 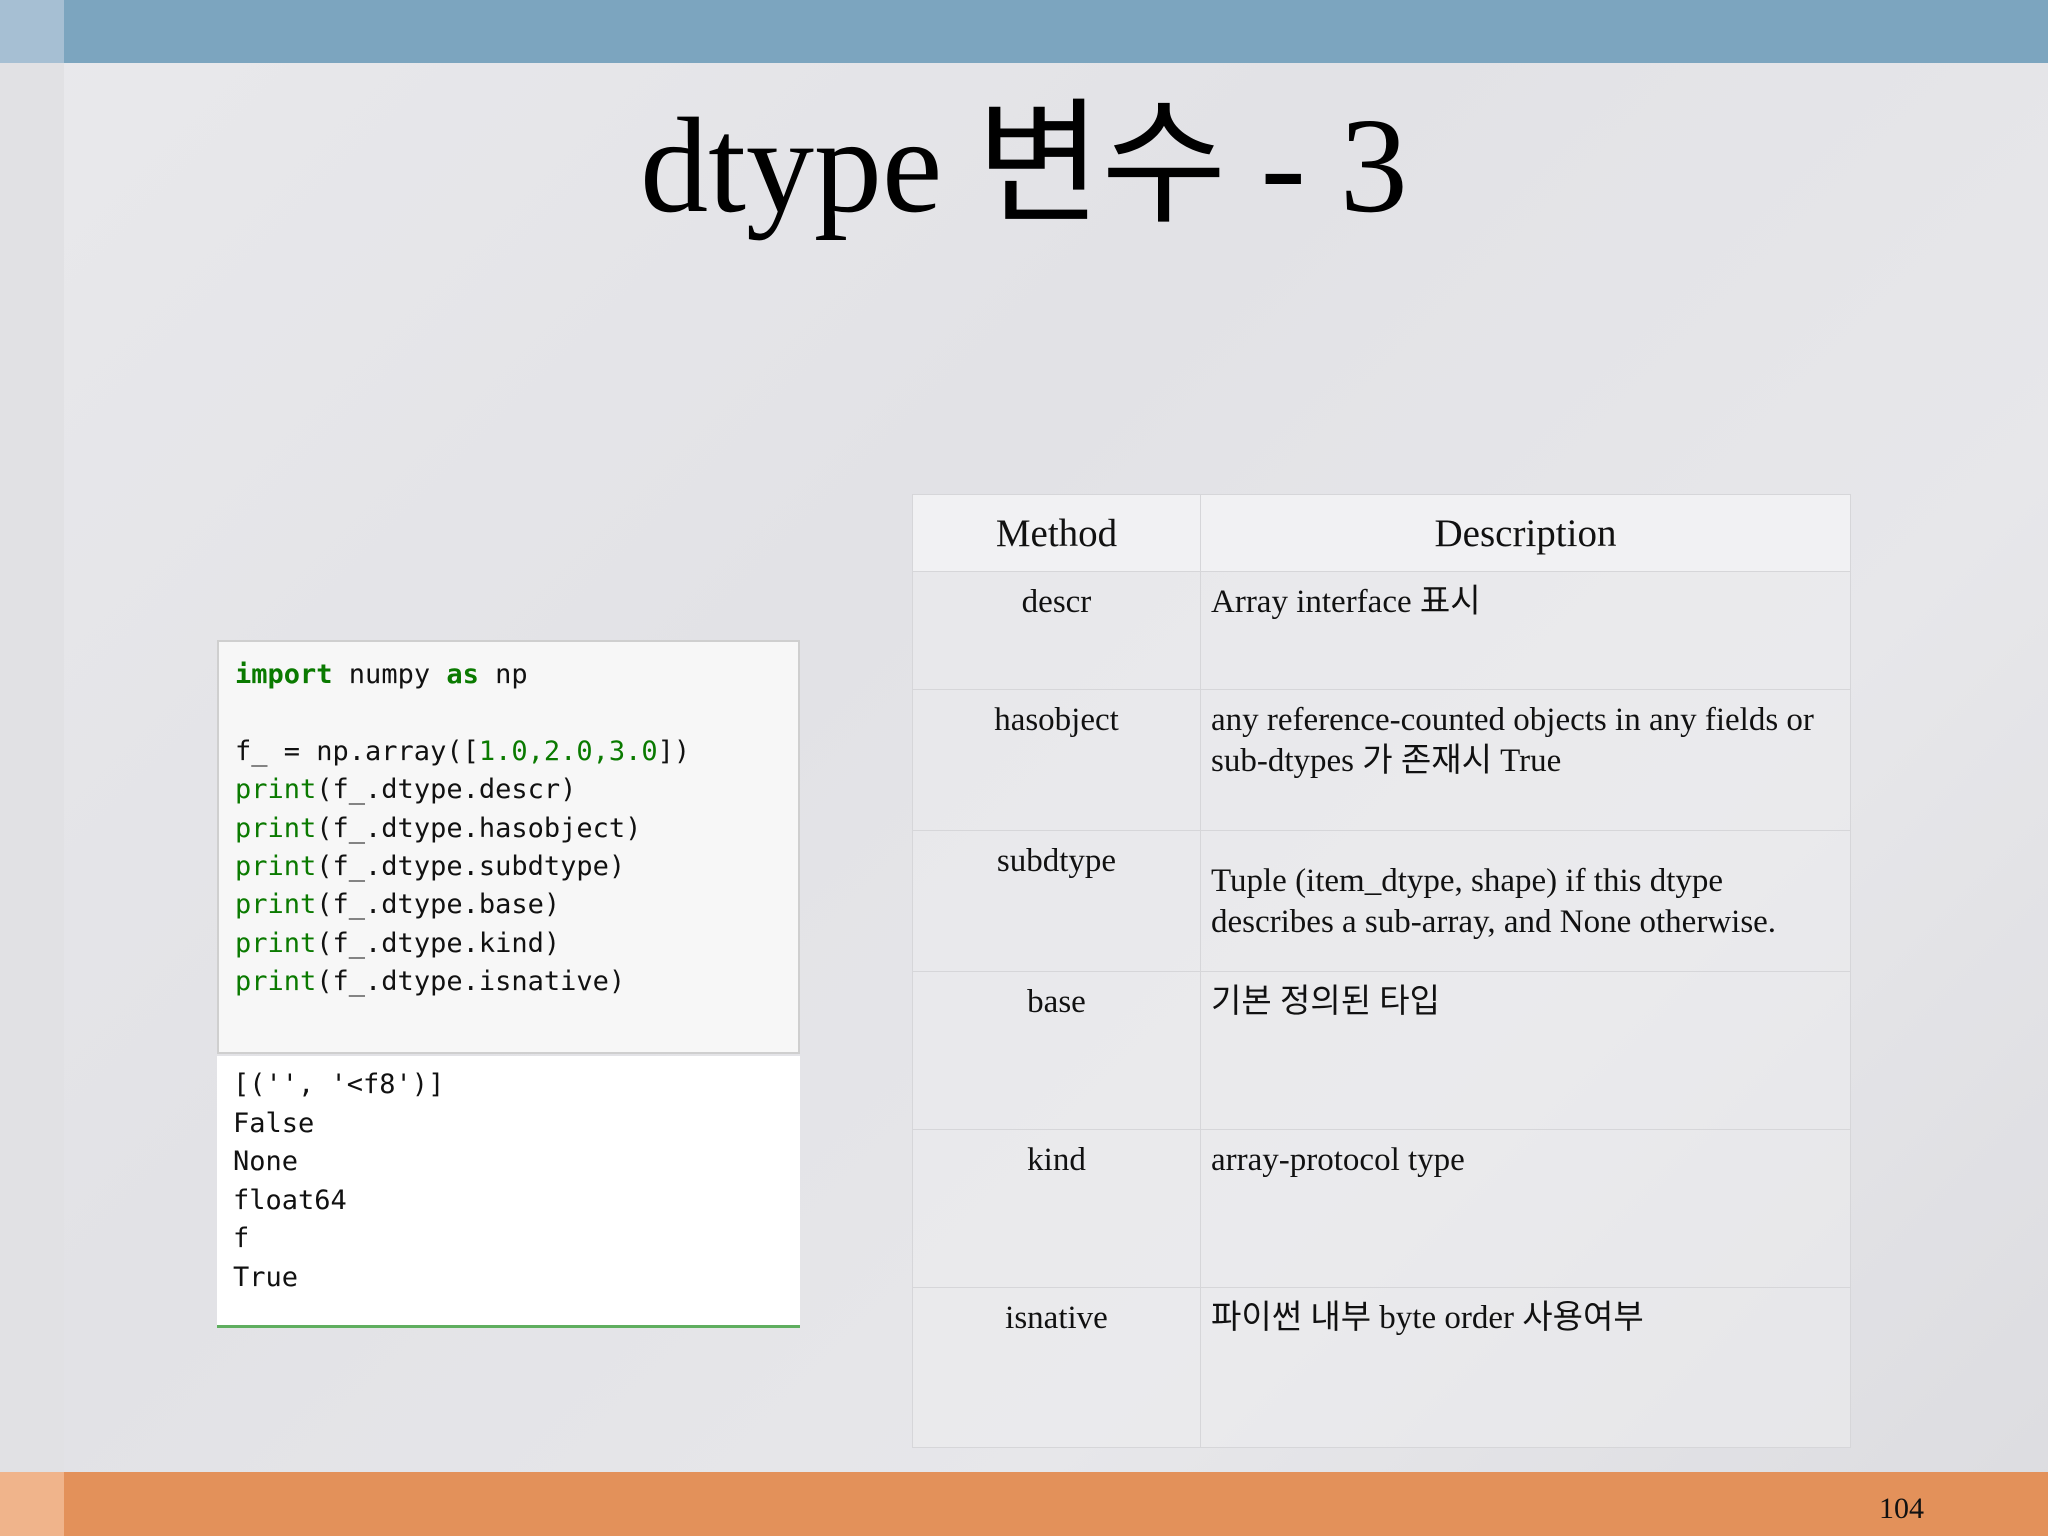 I want to click on method-cell: hasobject, so click(x=1056, y=760).